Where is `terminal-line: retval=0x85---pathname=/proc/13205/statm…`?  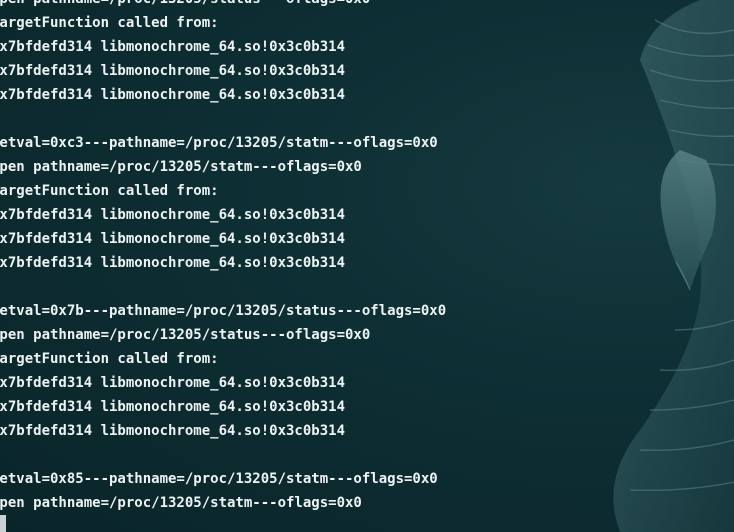 terminal-line: retval=0x85---pathname=/proc/13205/statm… is located at coordinates (219, 479).